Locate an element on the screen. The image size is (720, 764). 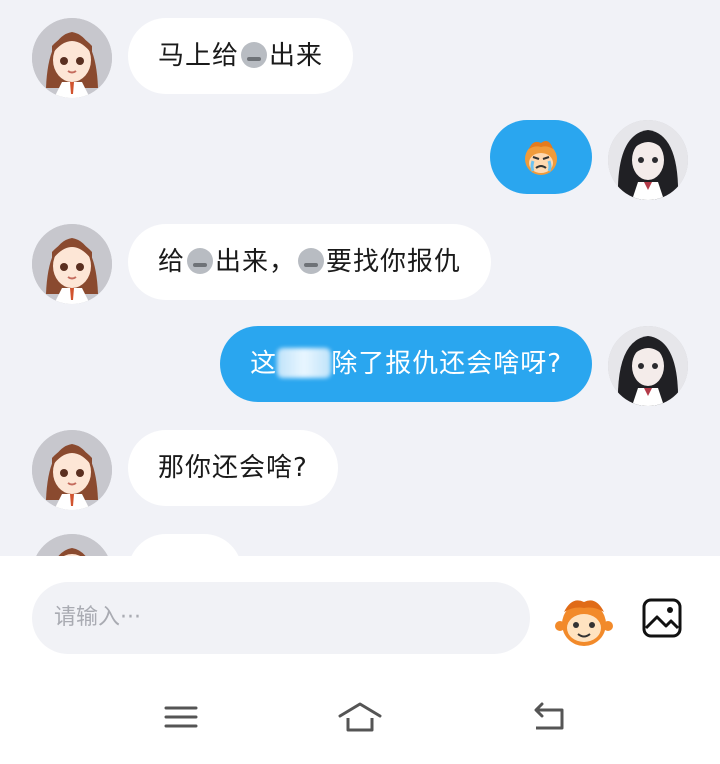
message-text: 那你还会啥? is located at coordinates (233, 468).